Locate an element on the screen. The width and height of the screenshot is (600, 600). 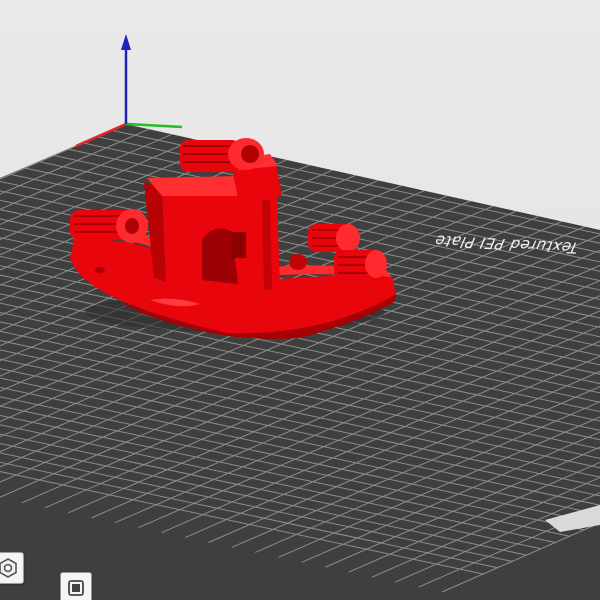
layflat-button is located at coordinates (12, 568).